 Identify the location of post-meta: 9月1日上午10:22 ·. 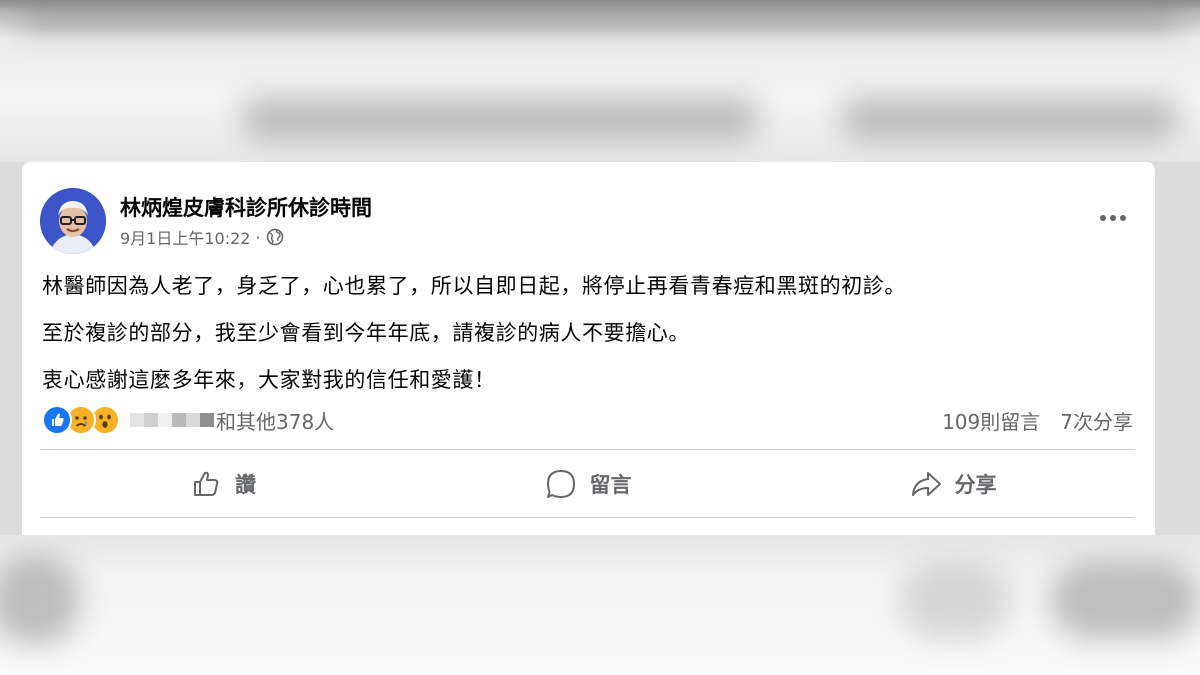
(202, 237).